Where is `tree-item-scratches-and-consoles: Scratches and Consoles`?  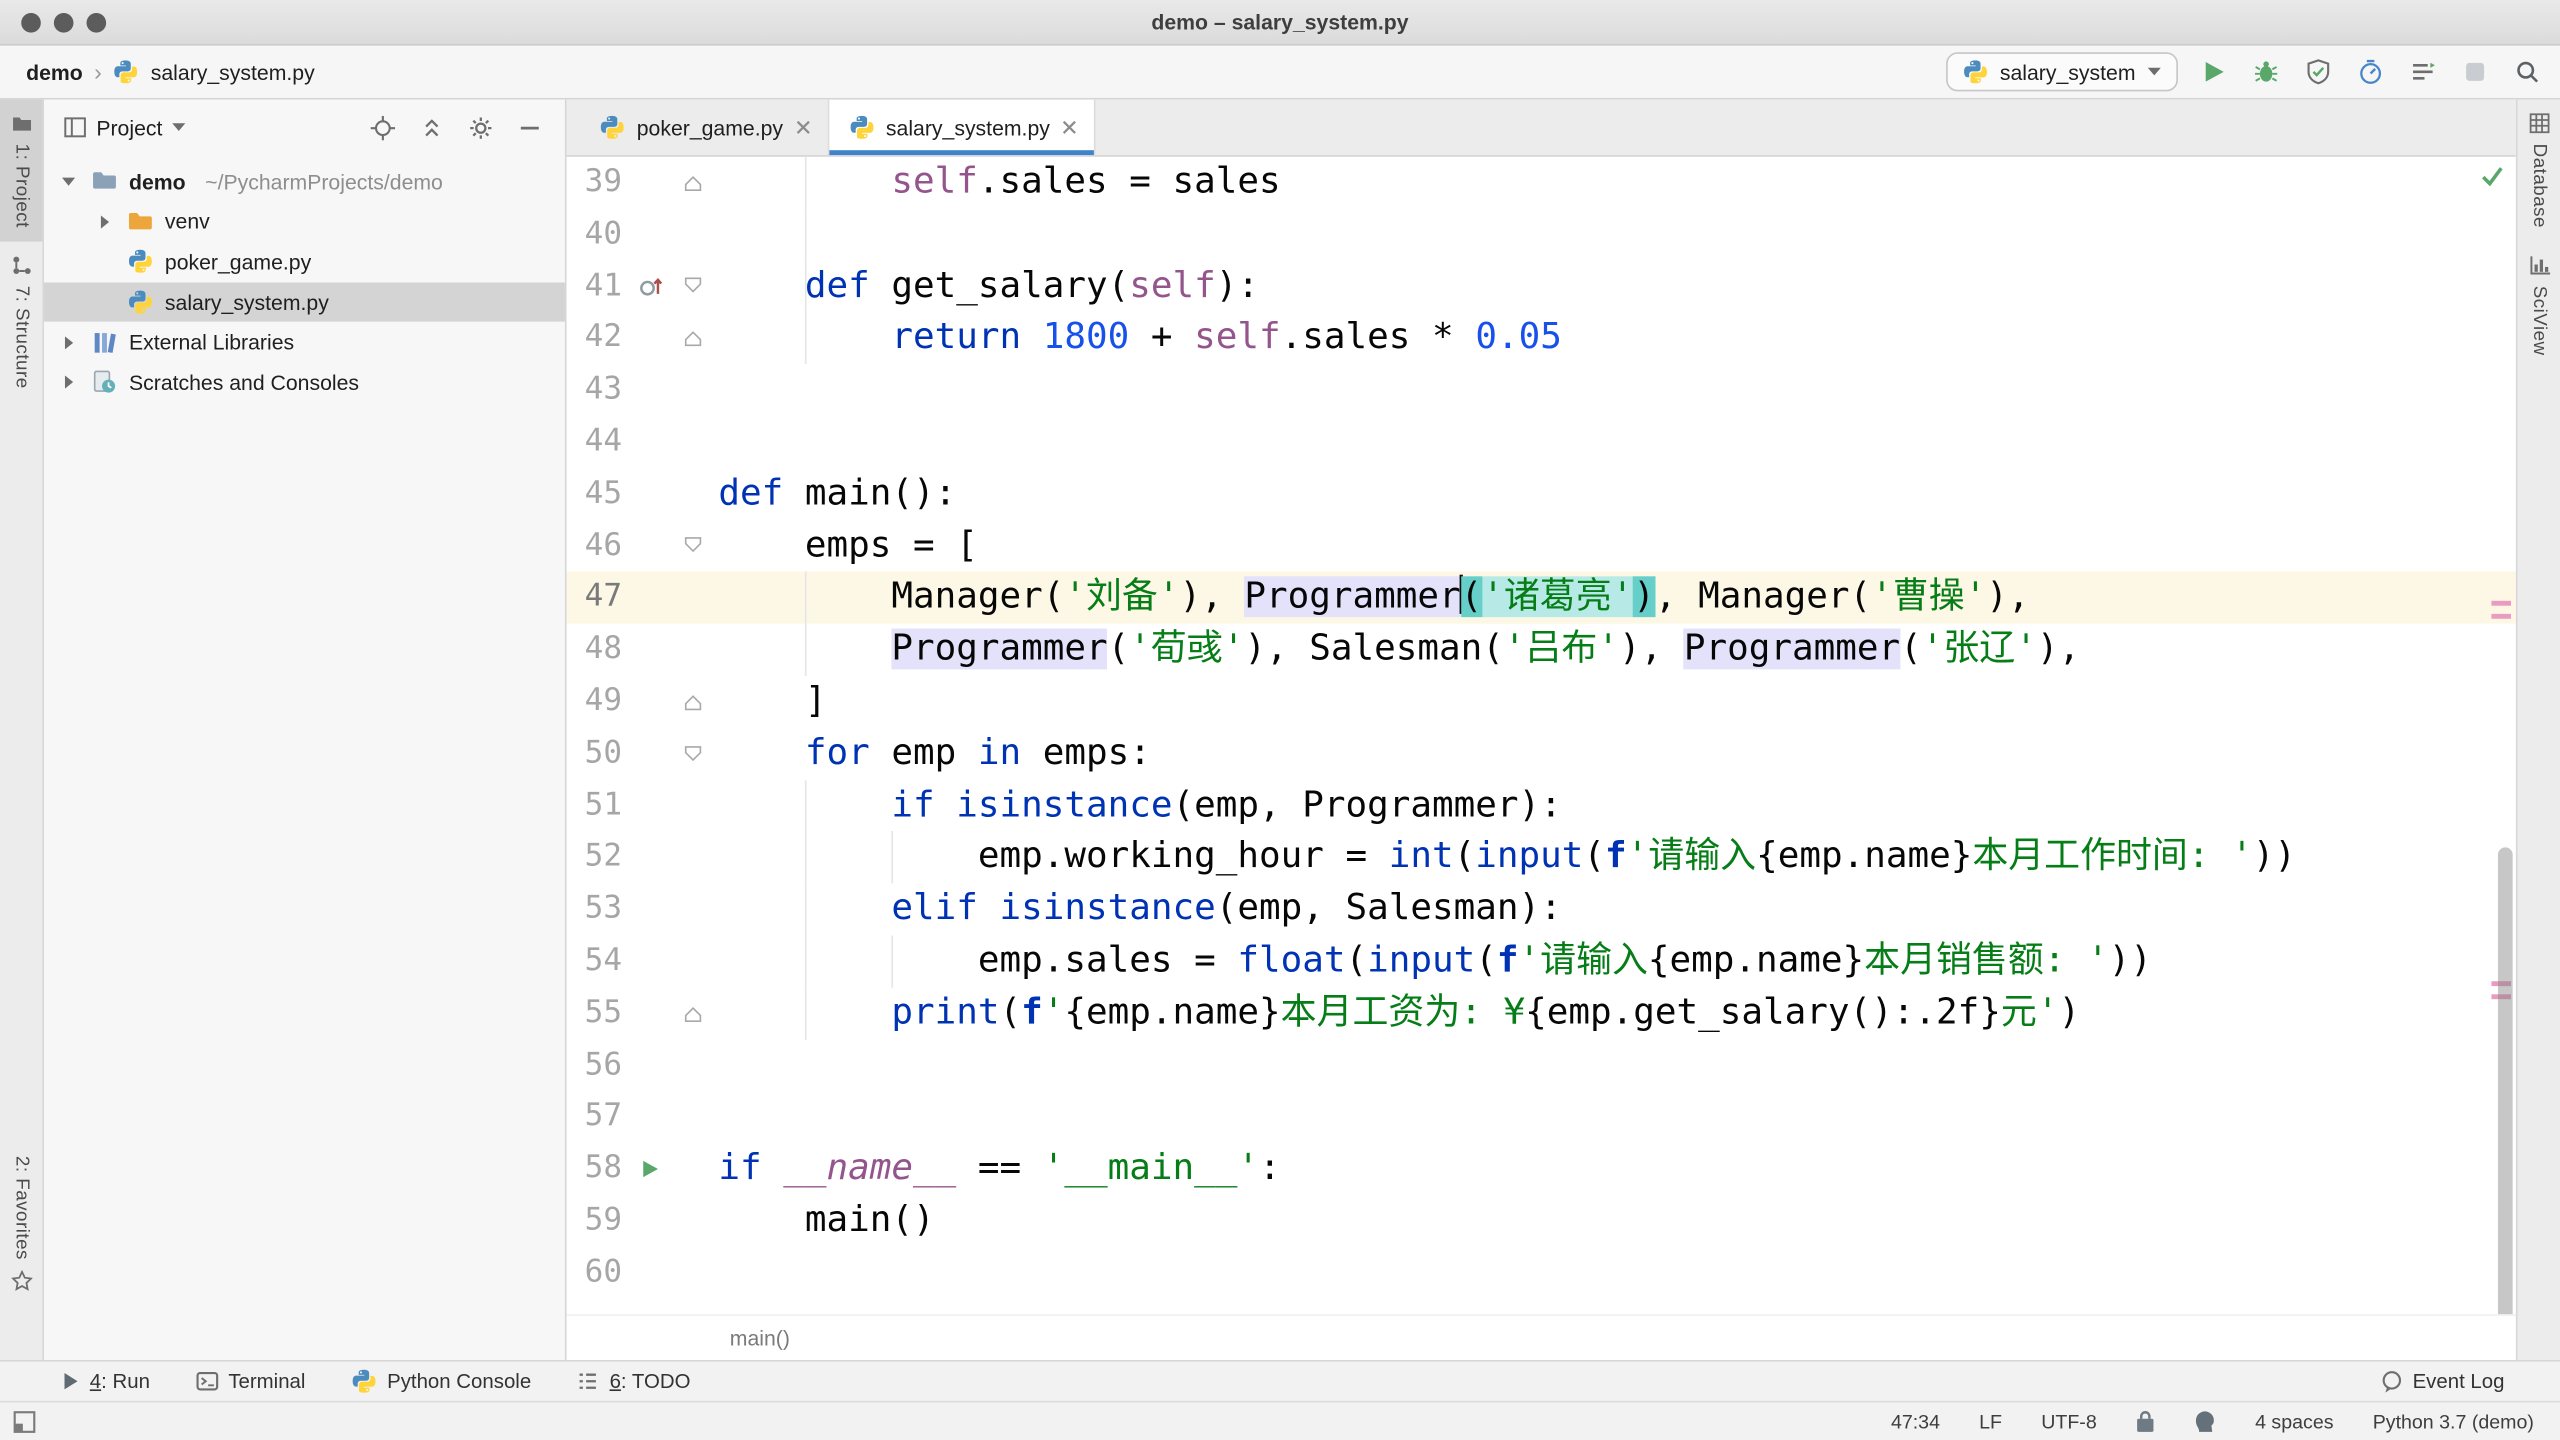
tree-item-scratches-and-consoles: Scratches and Consoles is located at coordinates (304, 382).